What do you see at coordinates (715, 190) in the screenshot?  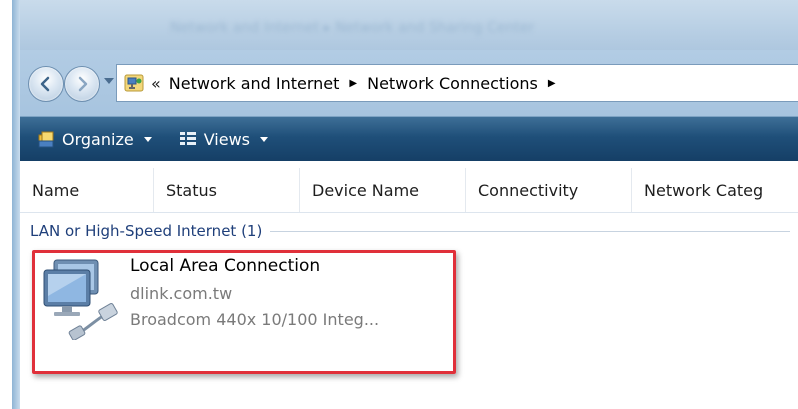 I see `column-header-network-category: Network Categ` at bounding box center [715, 190].